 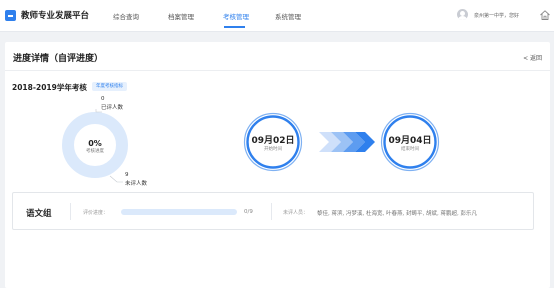 I want to click on rated-count: 0, so click(x=103, y=99).